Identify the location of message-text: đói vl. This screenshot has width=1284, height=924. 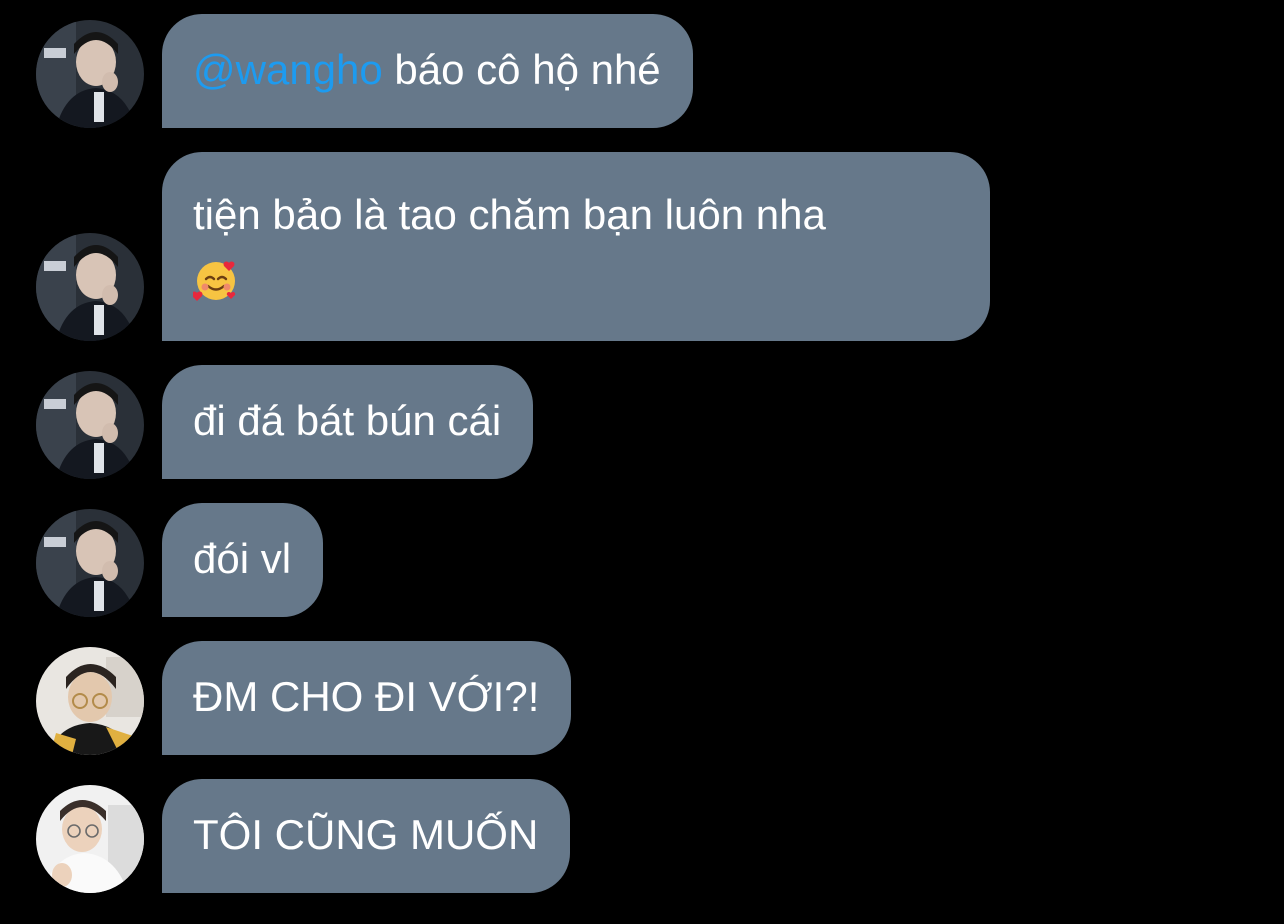
(242, 558).